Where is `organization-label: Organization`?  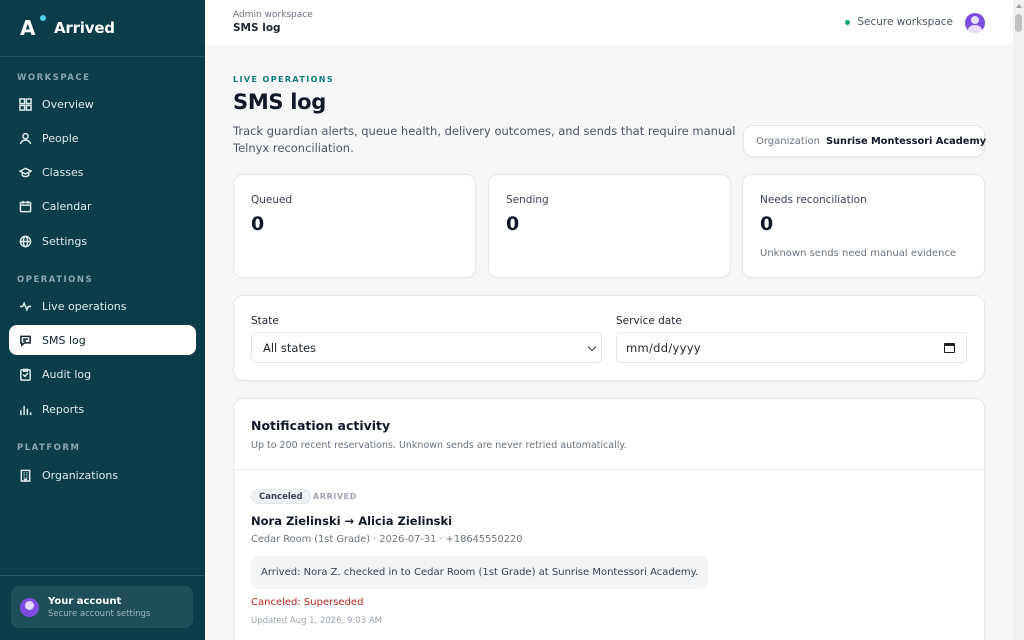 organization-label: Organization is located at coordinates (788, 141).